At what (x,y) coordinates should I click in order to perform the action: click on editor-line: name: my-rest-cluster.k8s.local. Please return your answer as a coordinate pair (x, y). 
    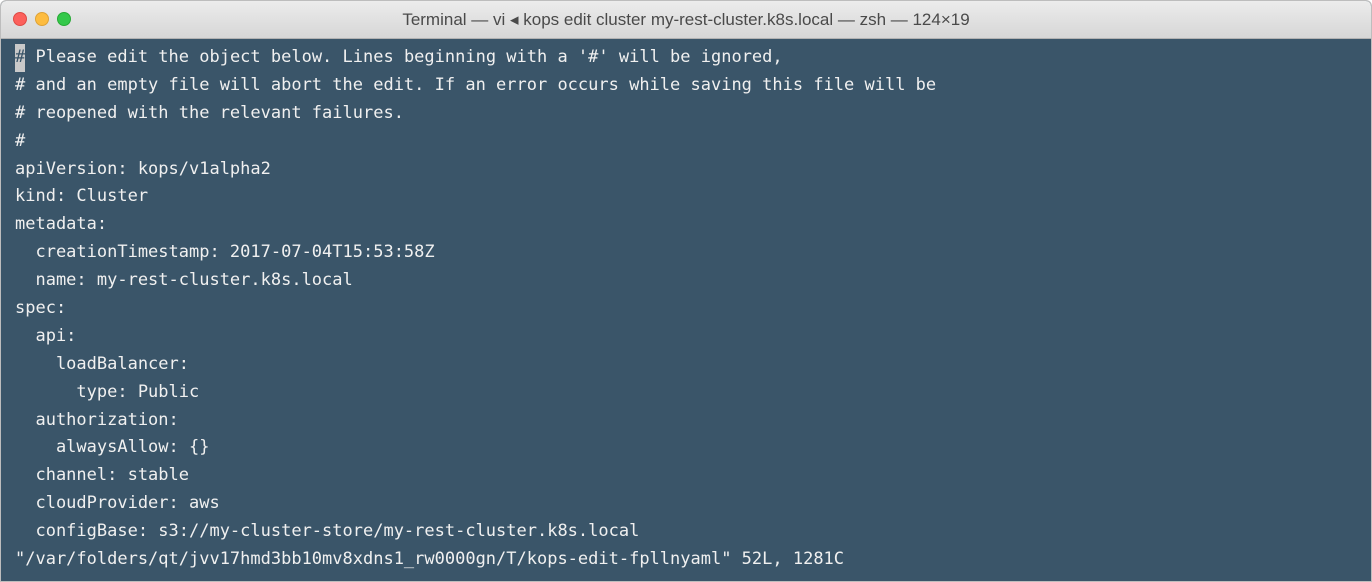
    Looking at the image, I should click on (184, 280).